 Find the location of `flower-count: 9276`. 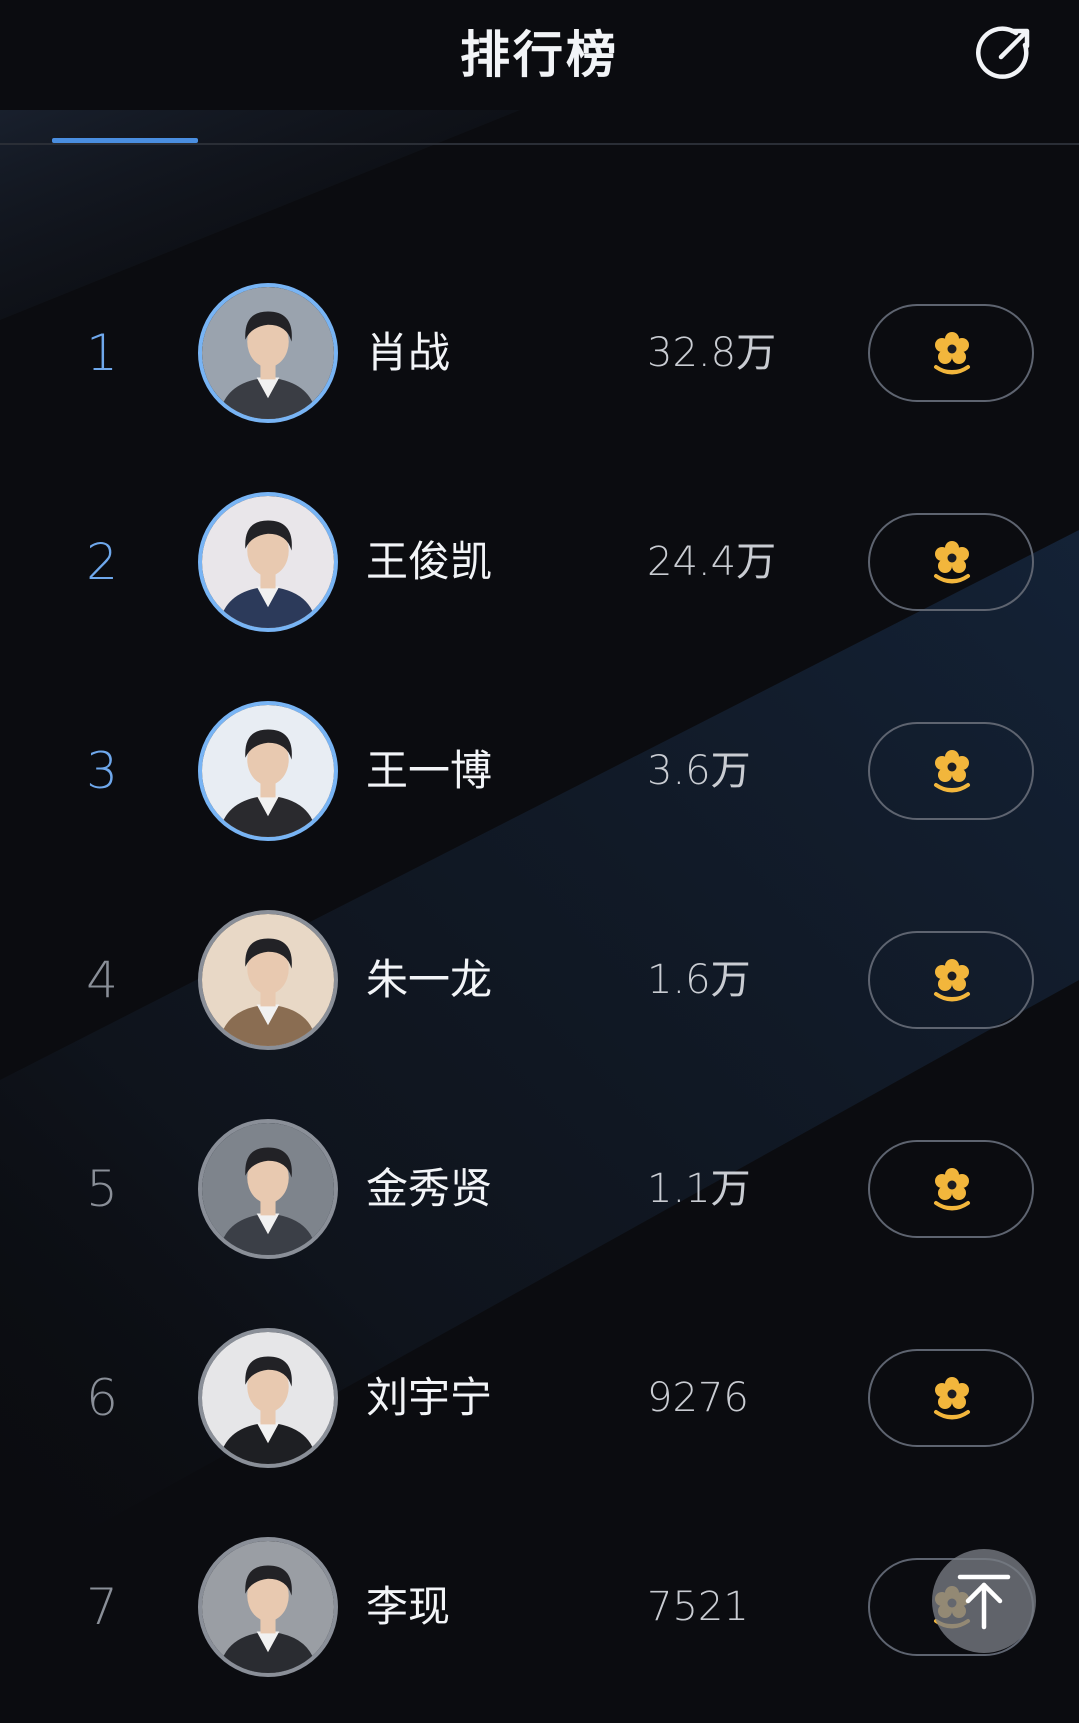

flower-count: 9276 is located at coordinates (698, 1398).